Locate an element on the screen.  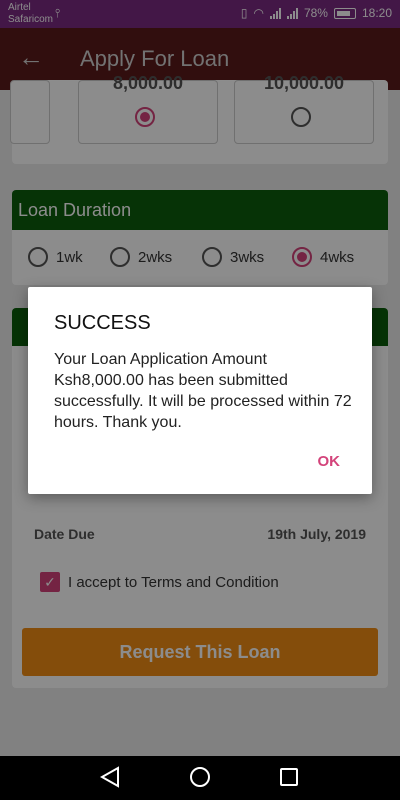
dialog-title: SUCCESS is located at coordinates (102, 323).